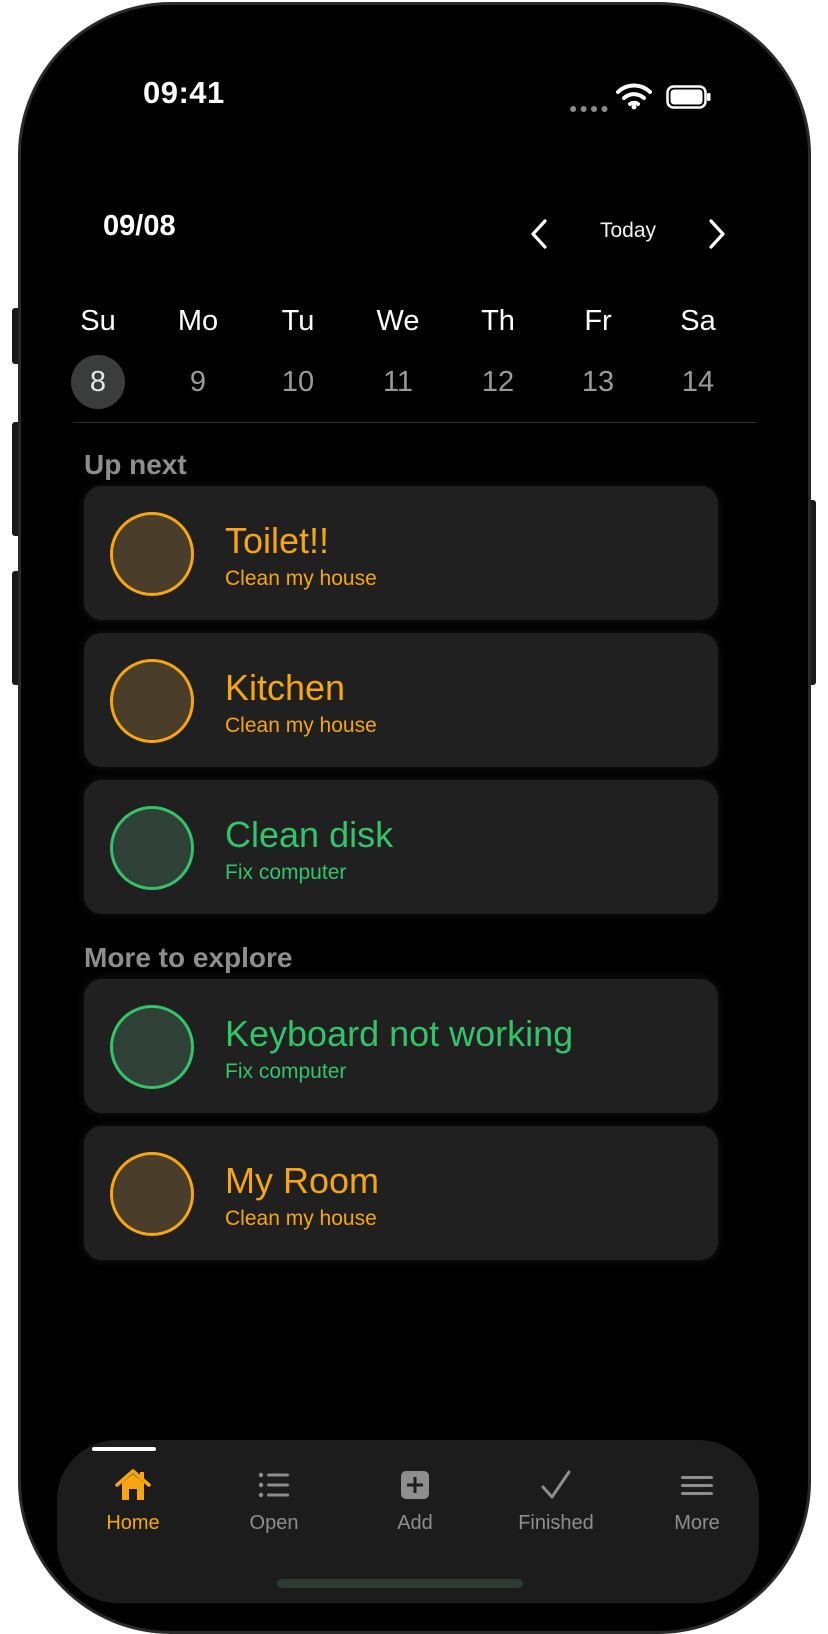  I want to click on week-divider, so click(415, 422).